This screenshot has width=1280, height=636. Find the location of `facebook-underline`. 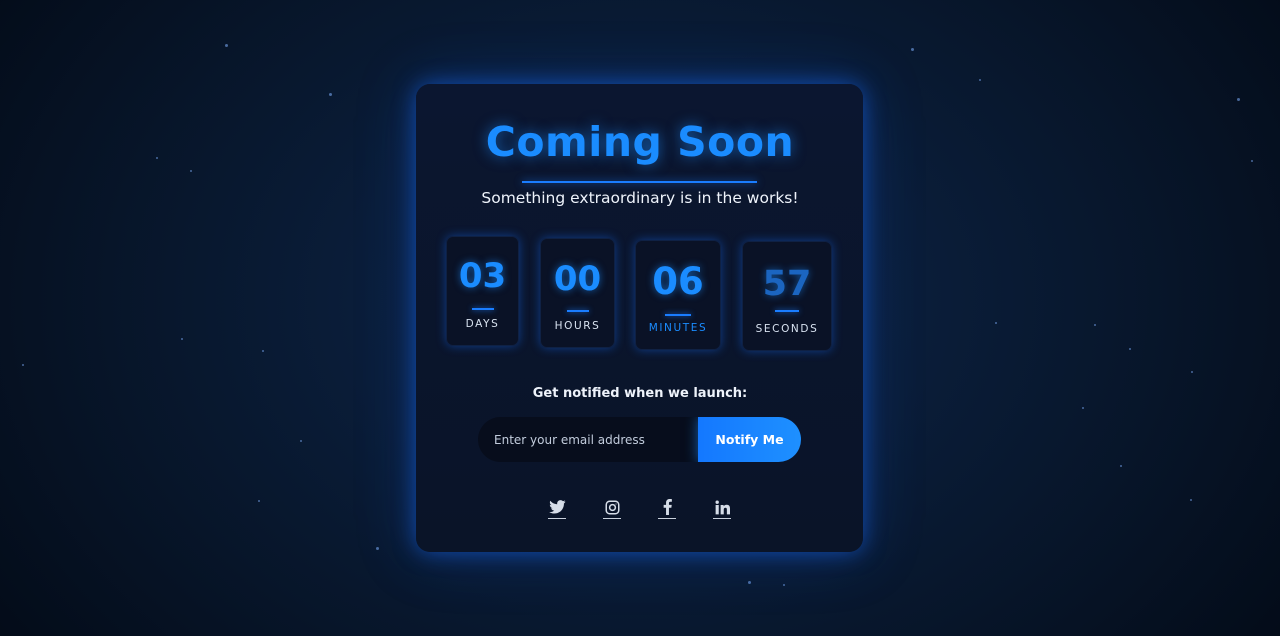

facebook-underline is located at coordinates (667, 518).